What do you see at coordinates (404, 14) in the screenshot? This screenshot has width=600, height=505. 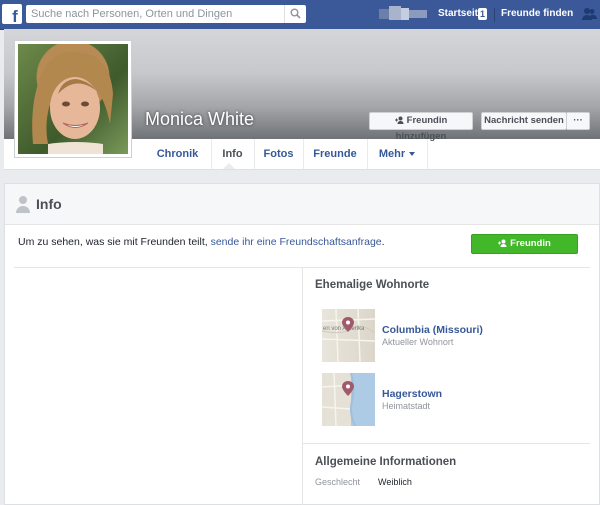 I see `user-avatar-chip` at bounding box center [404, 14].